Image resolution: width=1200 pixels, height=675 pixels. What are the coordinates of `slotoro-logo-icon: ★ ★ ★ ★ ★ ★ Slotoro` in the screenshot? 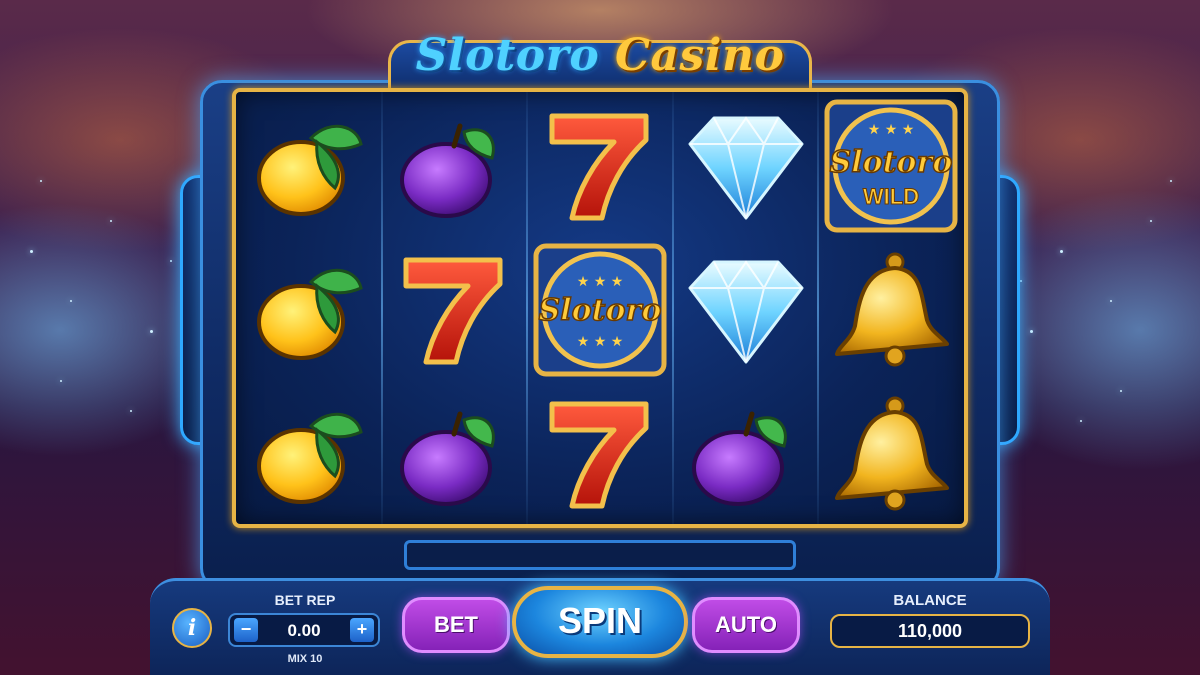 It's located at (600, 310).